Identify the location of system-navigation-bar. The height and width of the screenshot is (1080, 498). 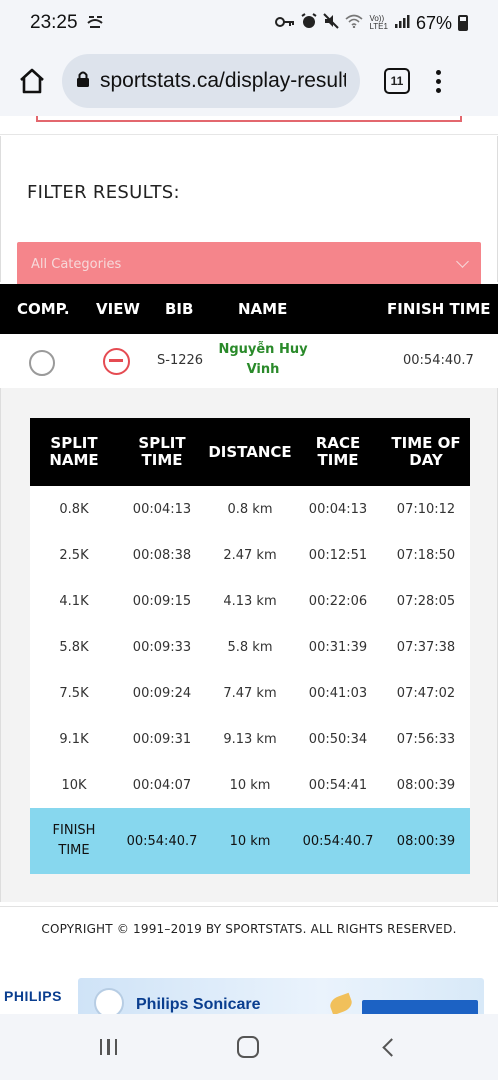
(249, 1047).